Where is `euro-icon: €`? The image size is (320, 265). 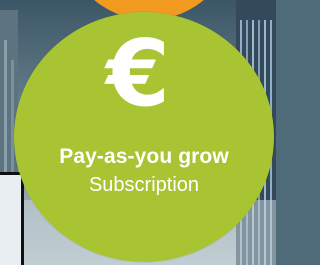
euro-icon: € is located at coordinates (137, 73).